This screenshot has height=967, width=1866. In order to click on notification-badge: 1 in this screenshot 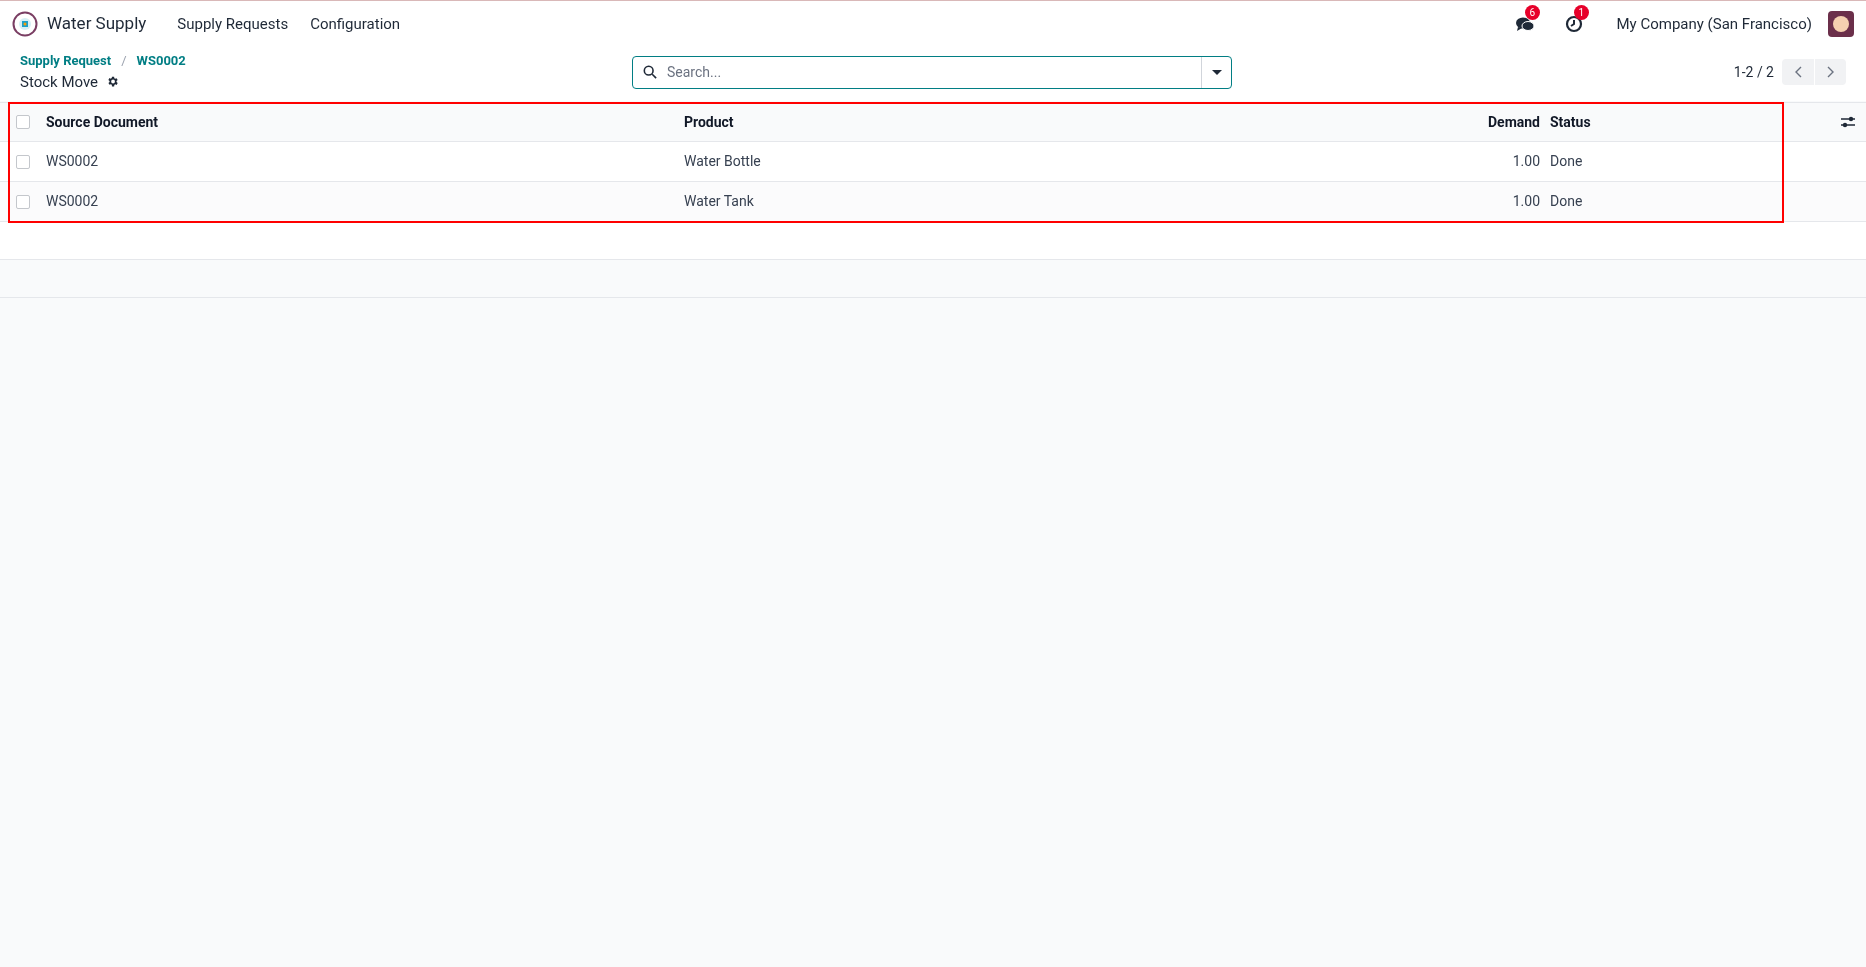, I will do `click(1581, 12)`.